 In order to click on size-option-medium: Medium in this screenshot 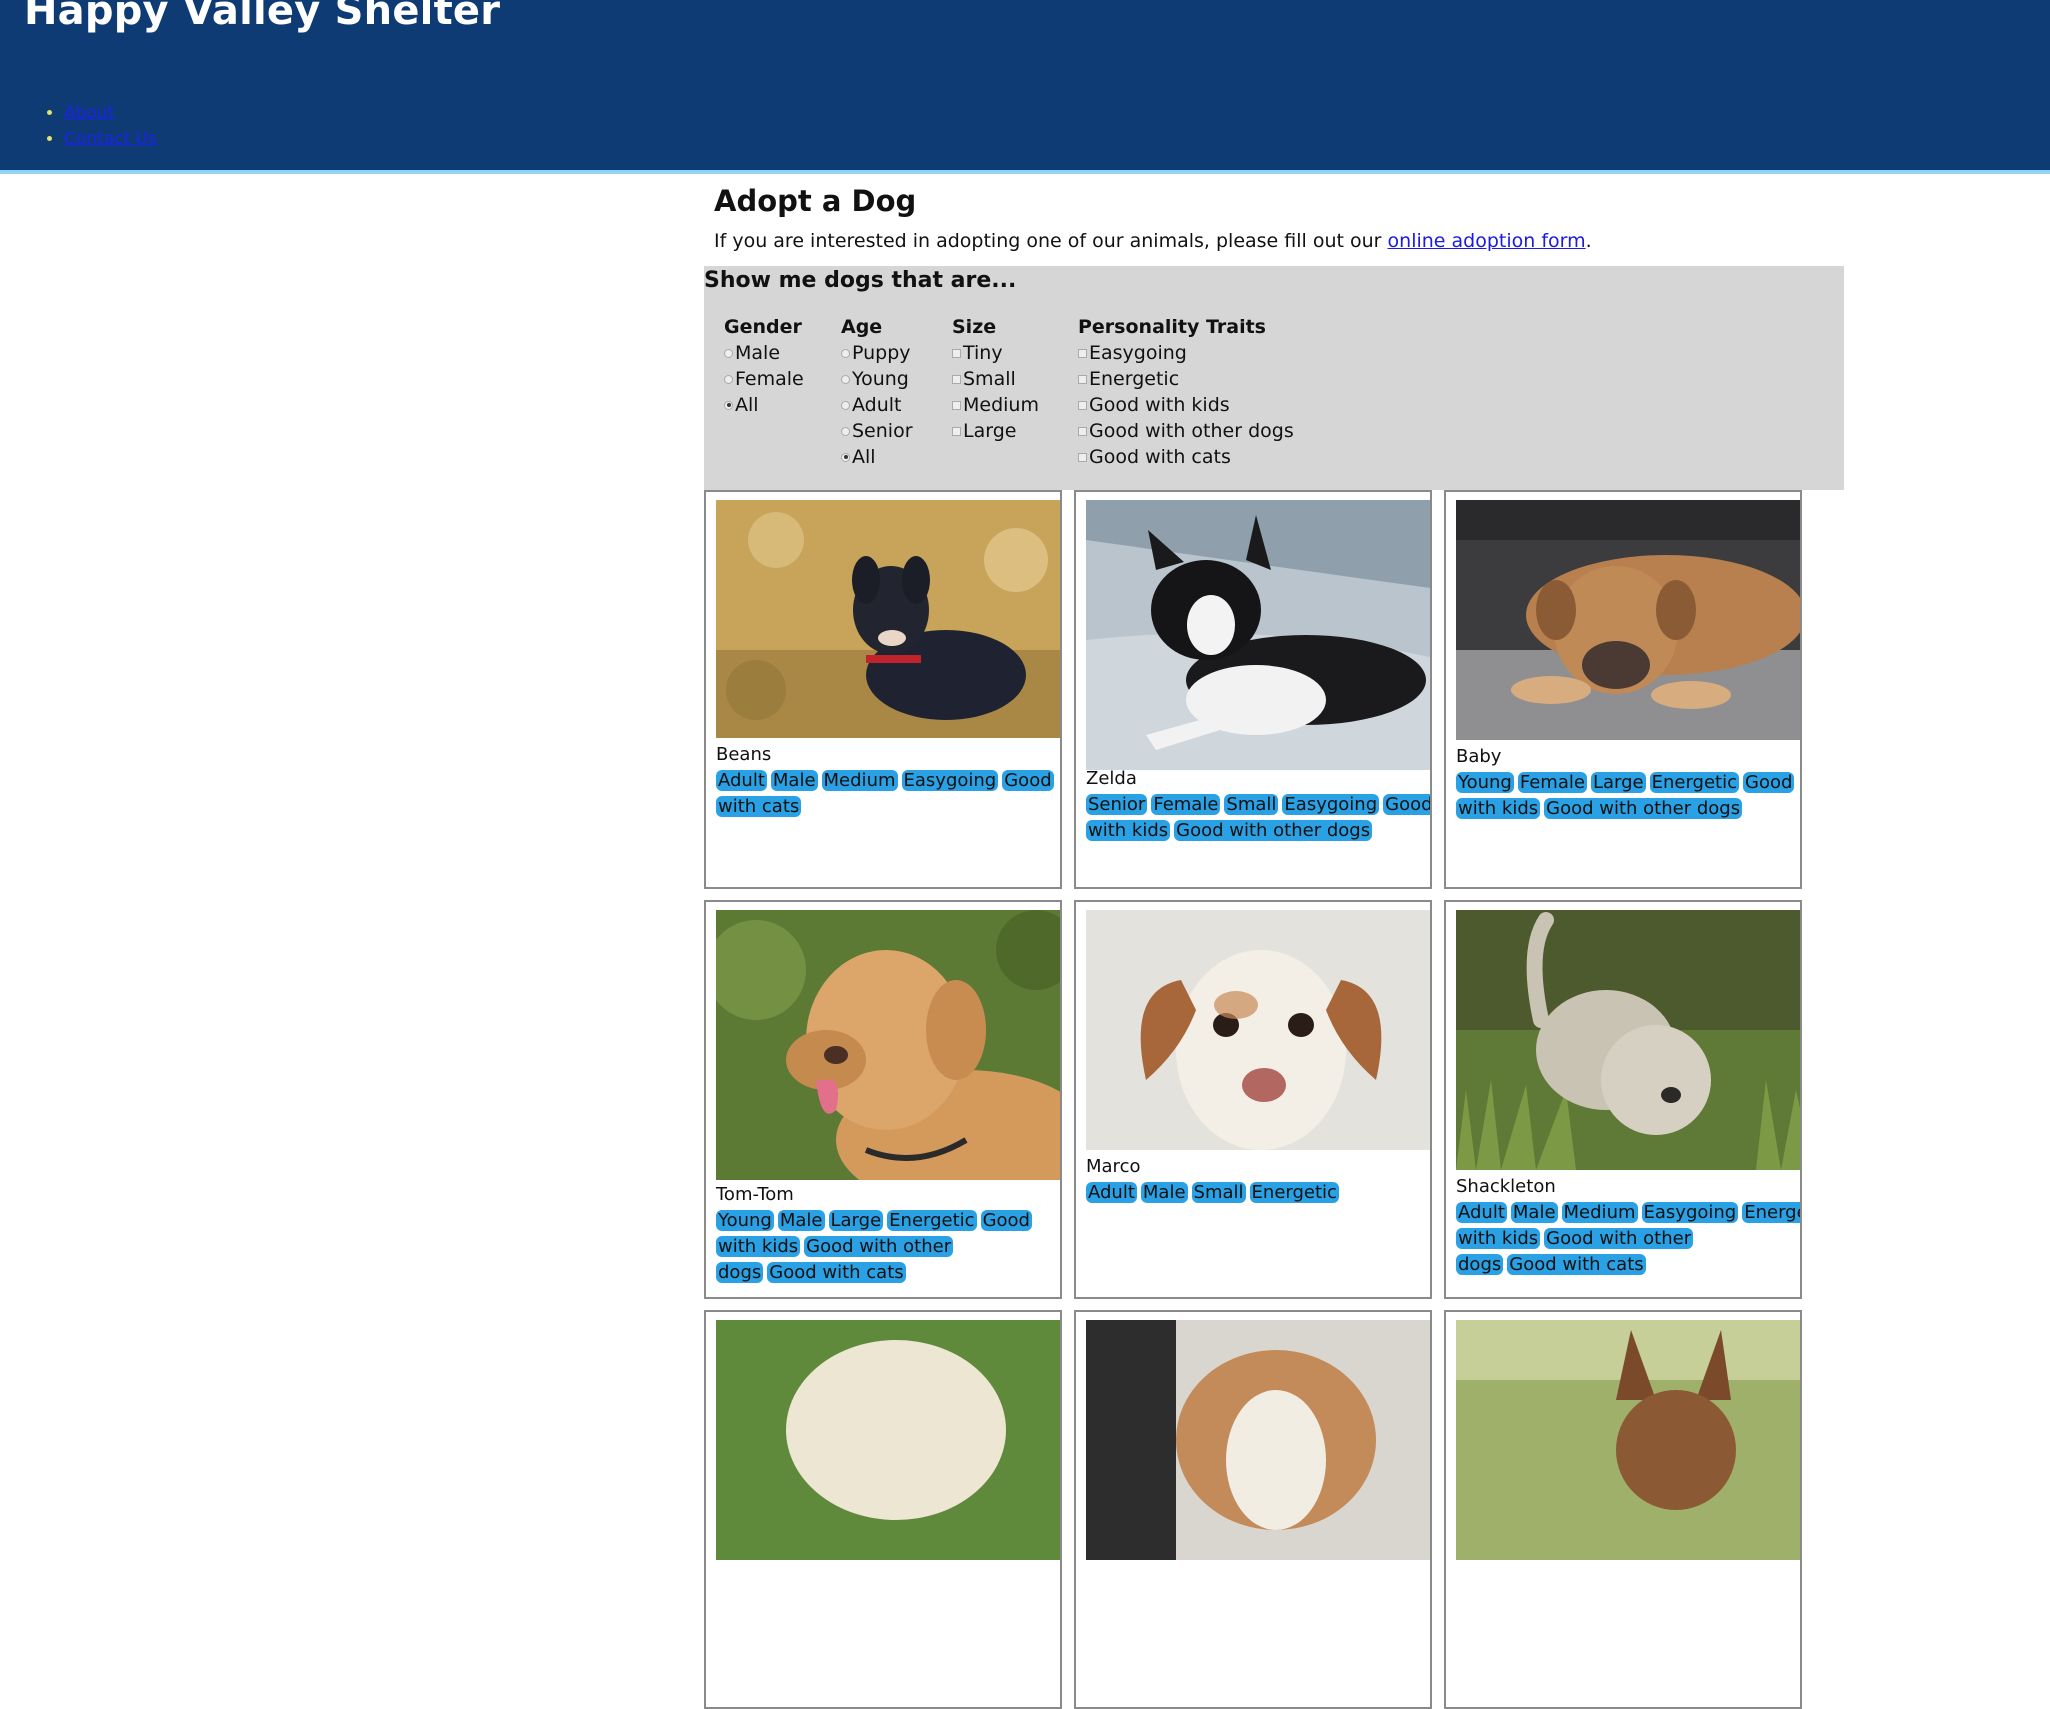, I will do `click(995, 405)`.